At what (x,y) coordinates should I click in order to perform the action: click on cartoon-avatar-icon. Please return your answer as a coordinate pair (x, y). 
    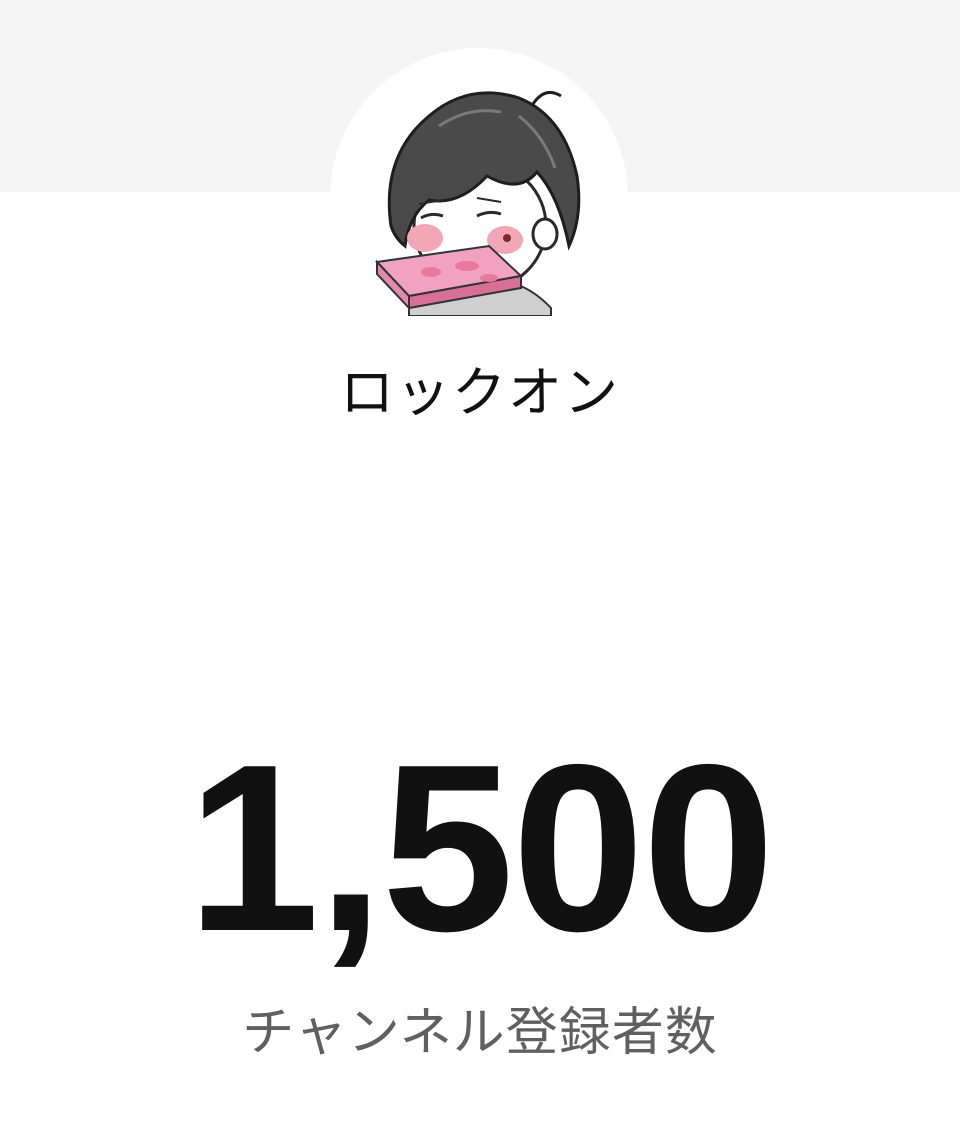
    Looking at the image, I should click on (477, 203).